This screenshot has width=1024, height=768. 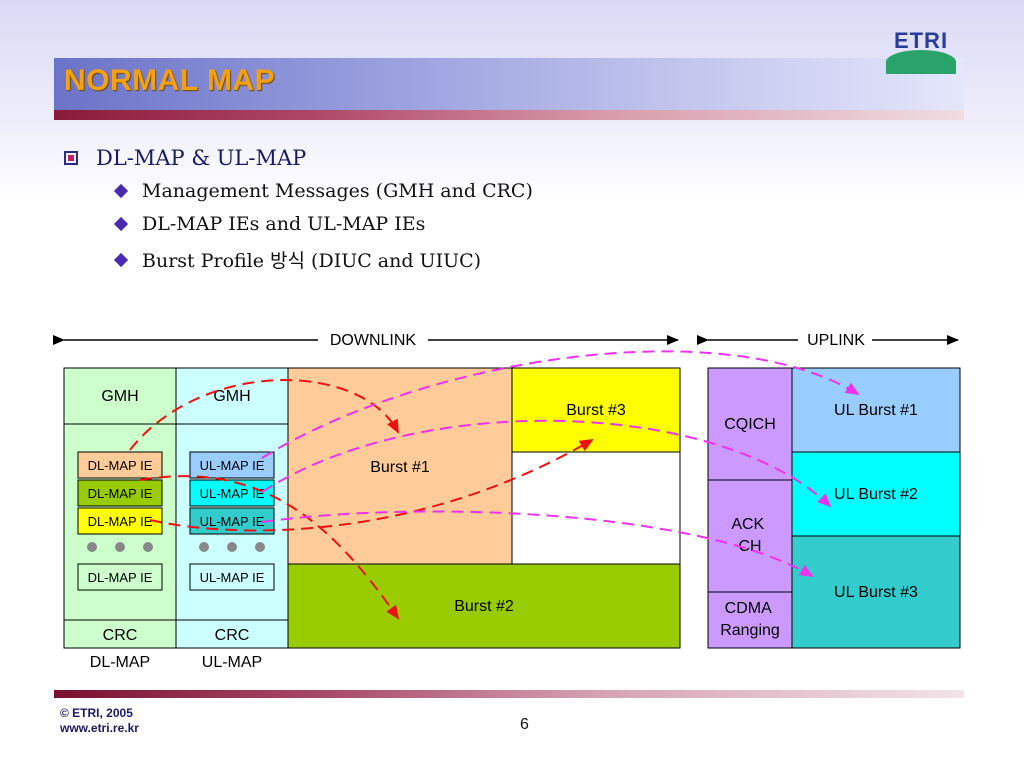 I want to click on footer-credits: © ETRI, 2005 www.etri.re.kr, so click(x=99, y=721).